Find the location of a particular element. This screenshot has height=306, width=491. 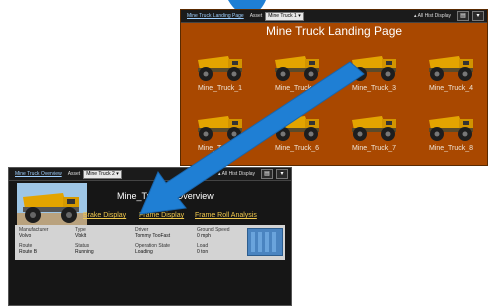

field-value: Route B is located at coordinates (28, 252).